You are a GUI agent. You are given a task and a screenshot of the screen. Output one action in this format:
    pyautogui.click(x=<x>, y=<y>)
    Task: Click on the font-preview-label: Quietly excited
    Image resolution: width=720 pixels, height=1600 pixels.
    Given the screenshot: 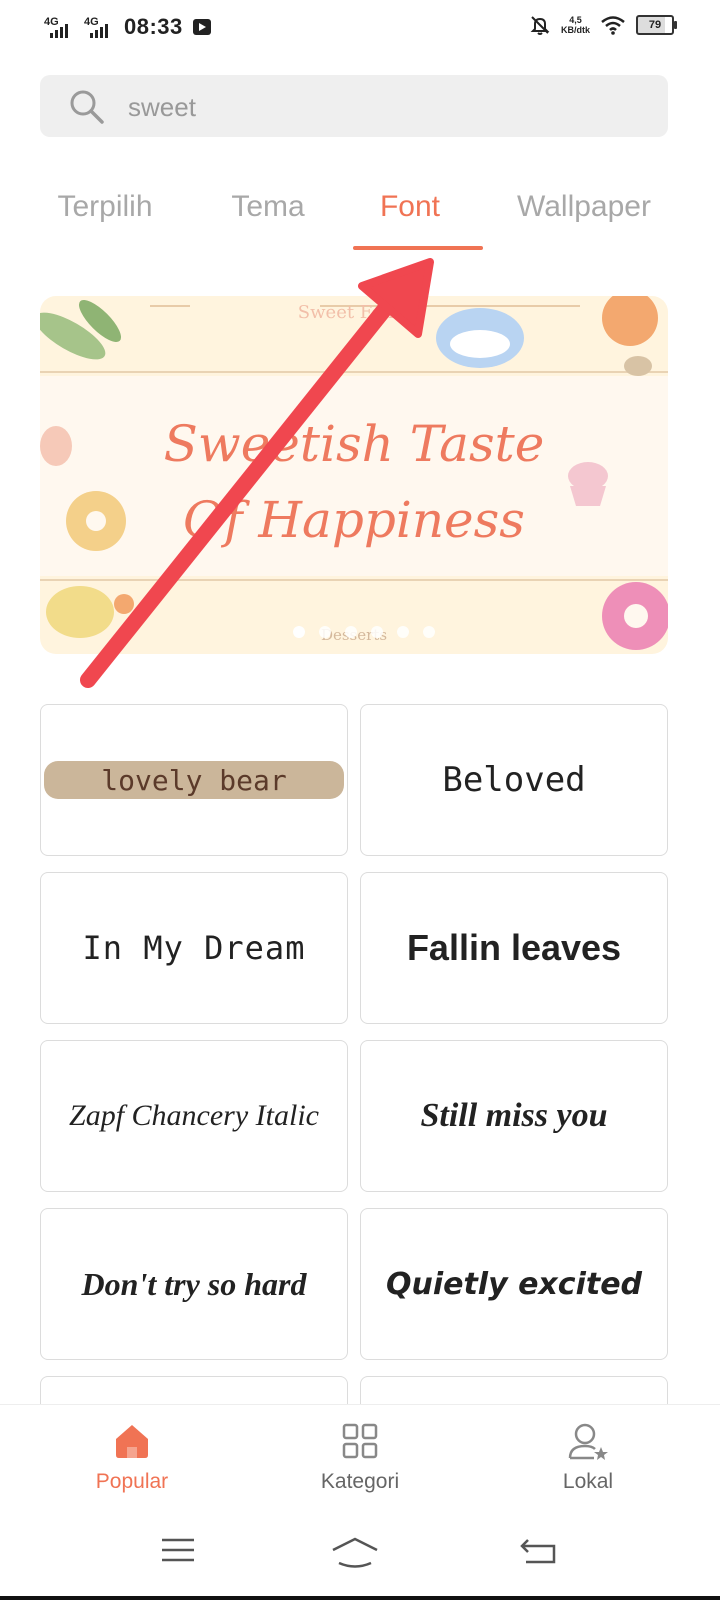 What is the action you would take?
    pyautogui.click(x=514, y=1284)
    